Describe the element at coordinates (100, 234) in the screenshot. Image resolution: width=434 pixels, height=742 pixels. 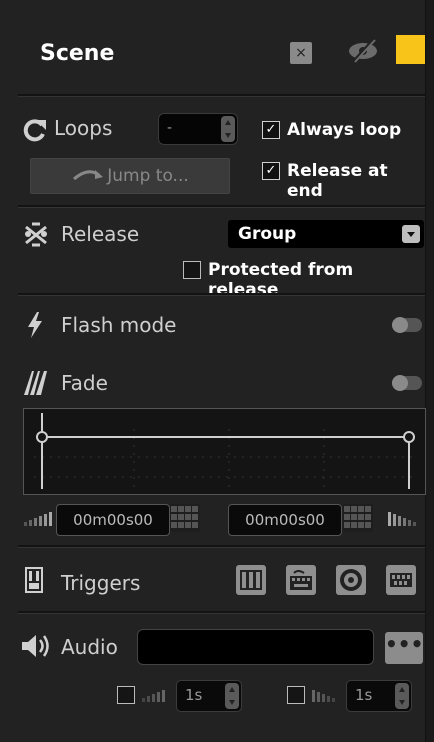
I see `release-label: Release` at that location.